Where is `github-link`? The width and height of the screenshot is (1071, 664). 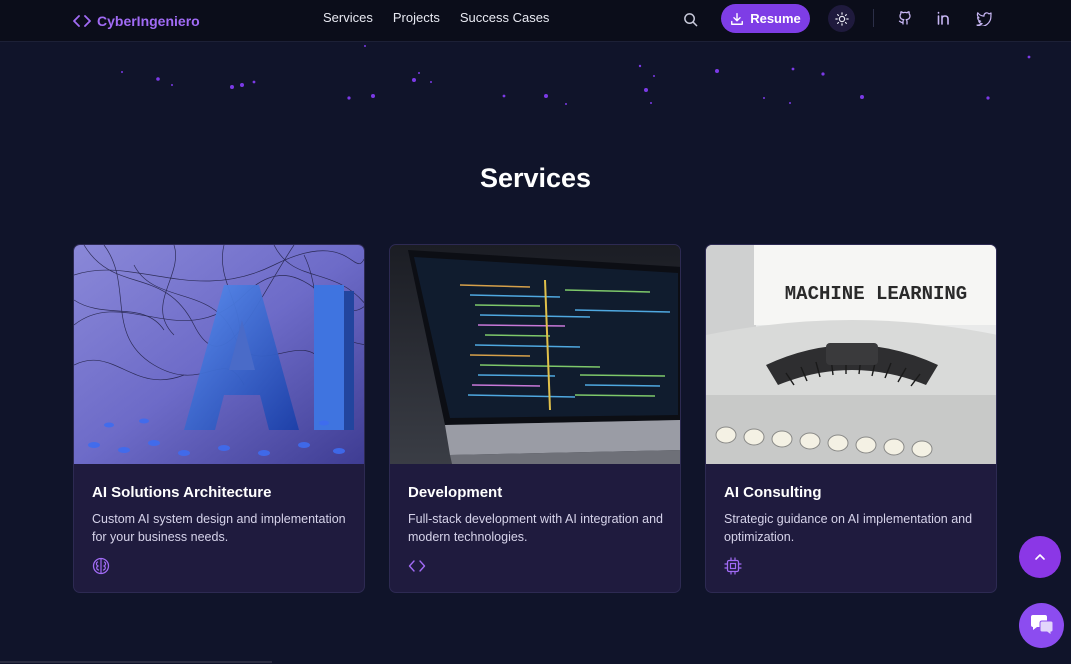 github-link is located at coordinates (905, 18).